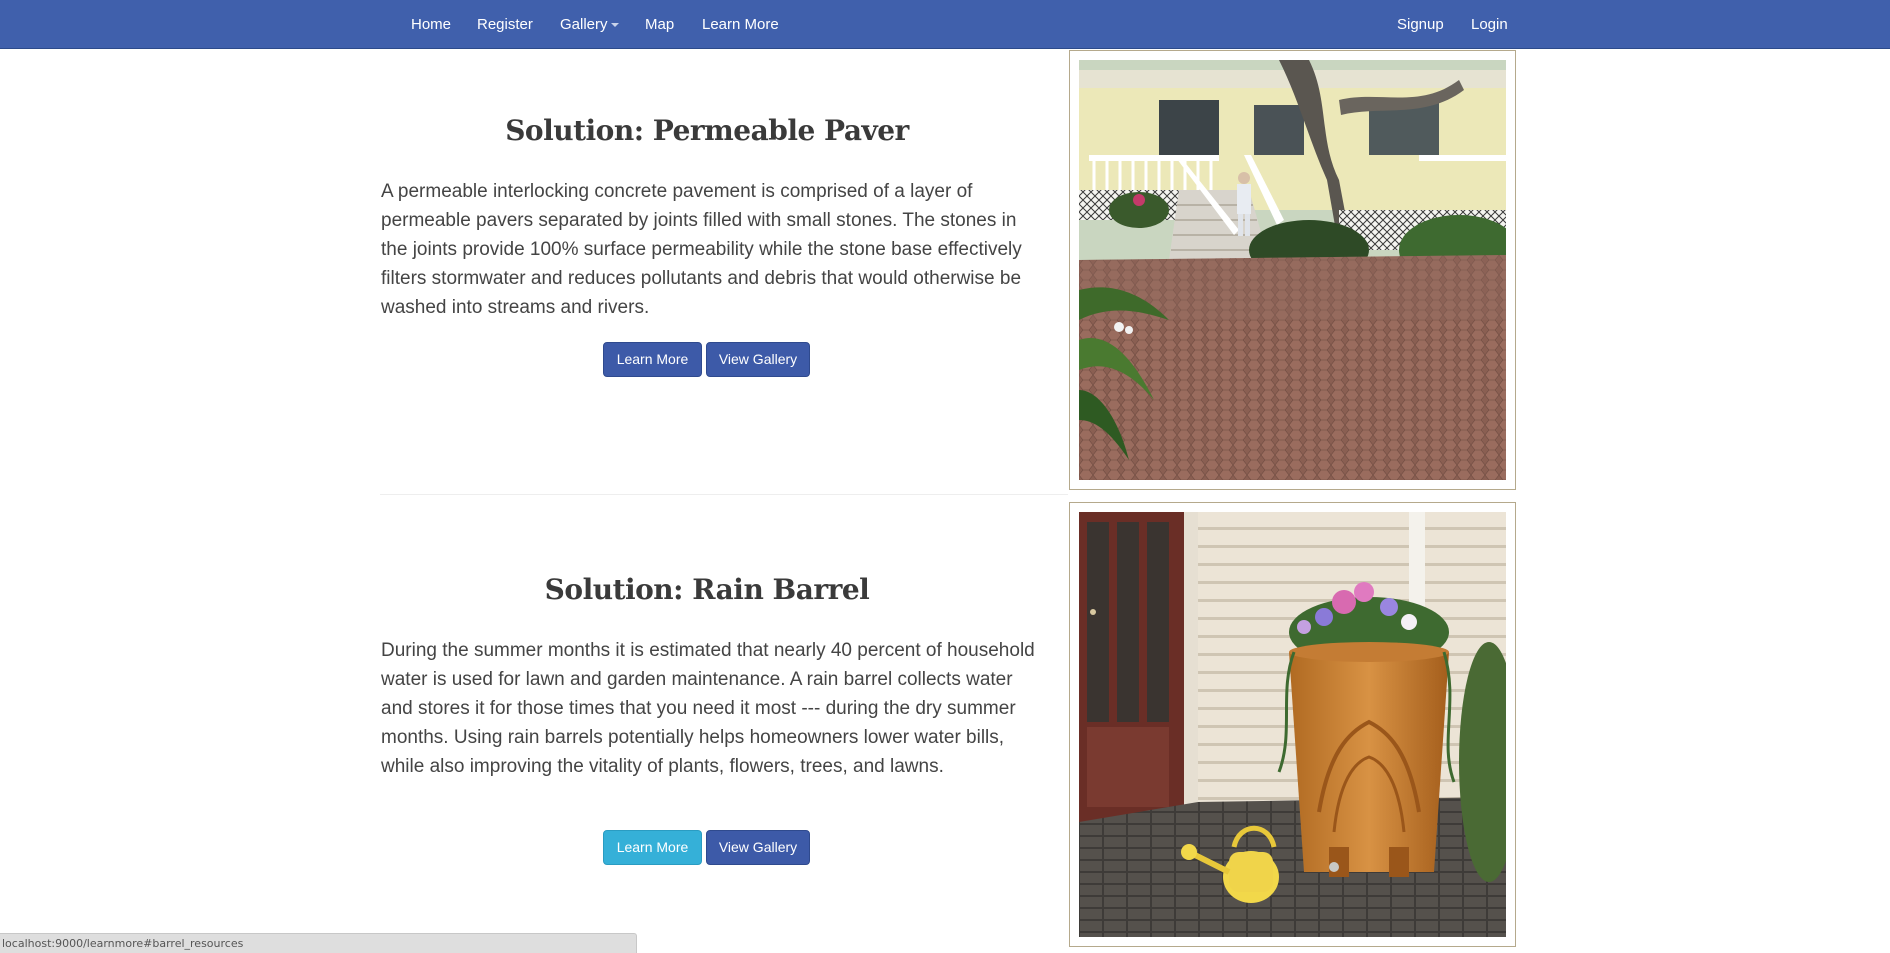 Image resolution: width=1890 pixels, height=953 pixels. I want to click on nav-register-link: Register, so click(505, 24).